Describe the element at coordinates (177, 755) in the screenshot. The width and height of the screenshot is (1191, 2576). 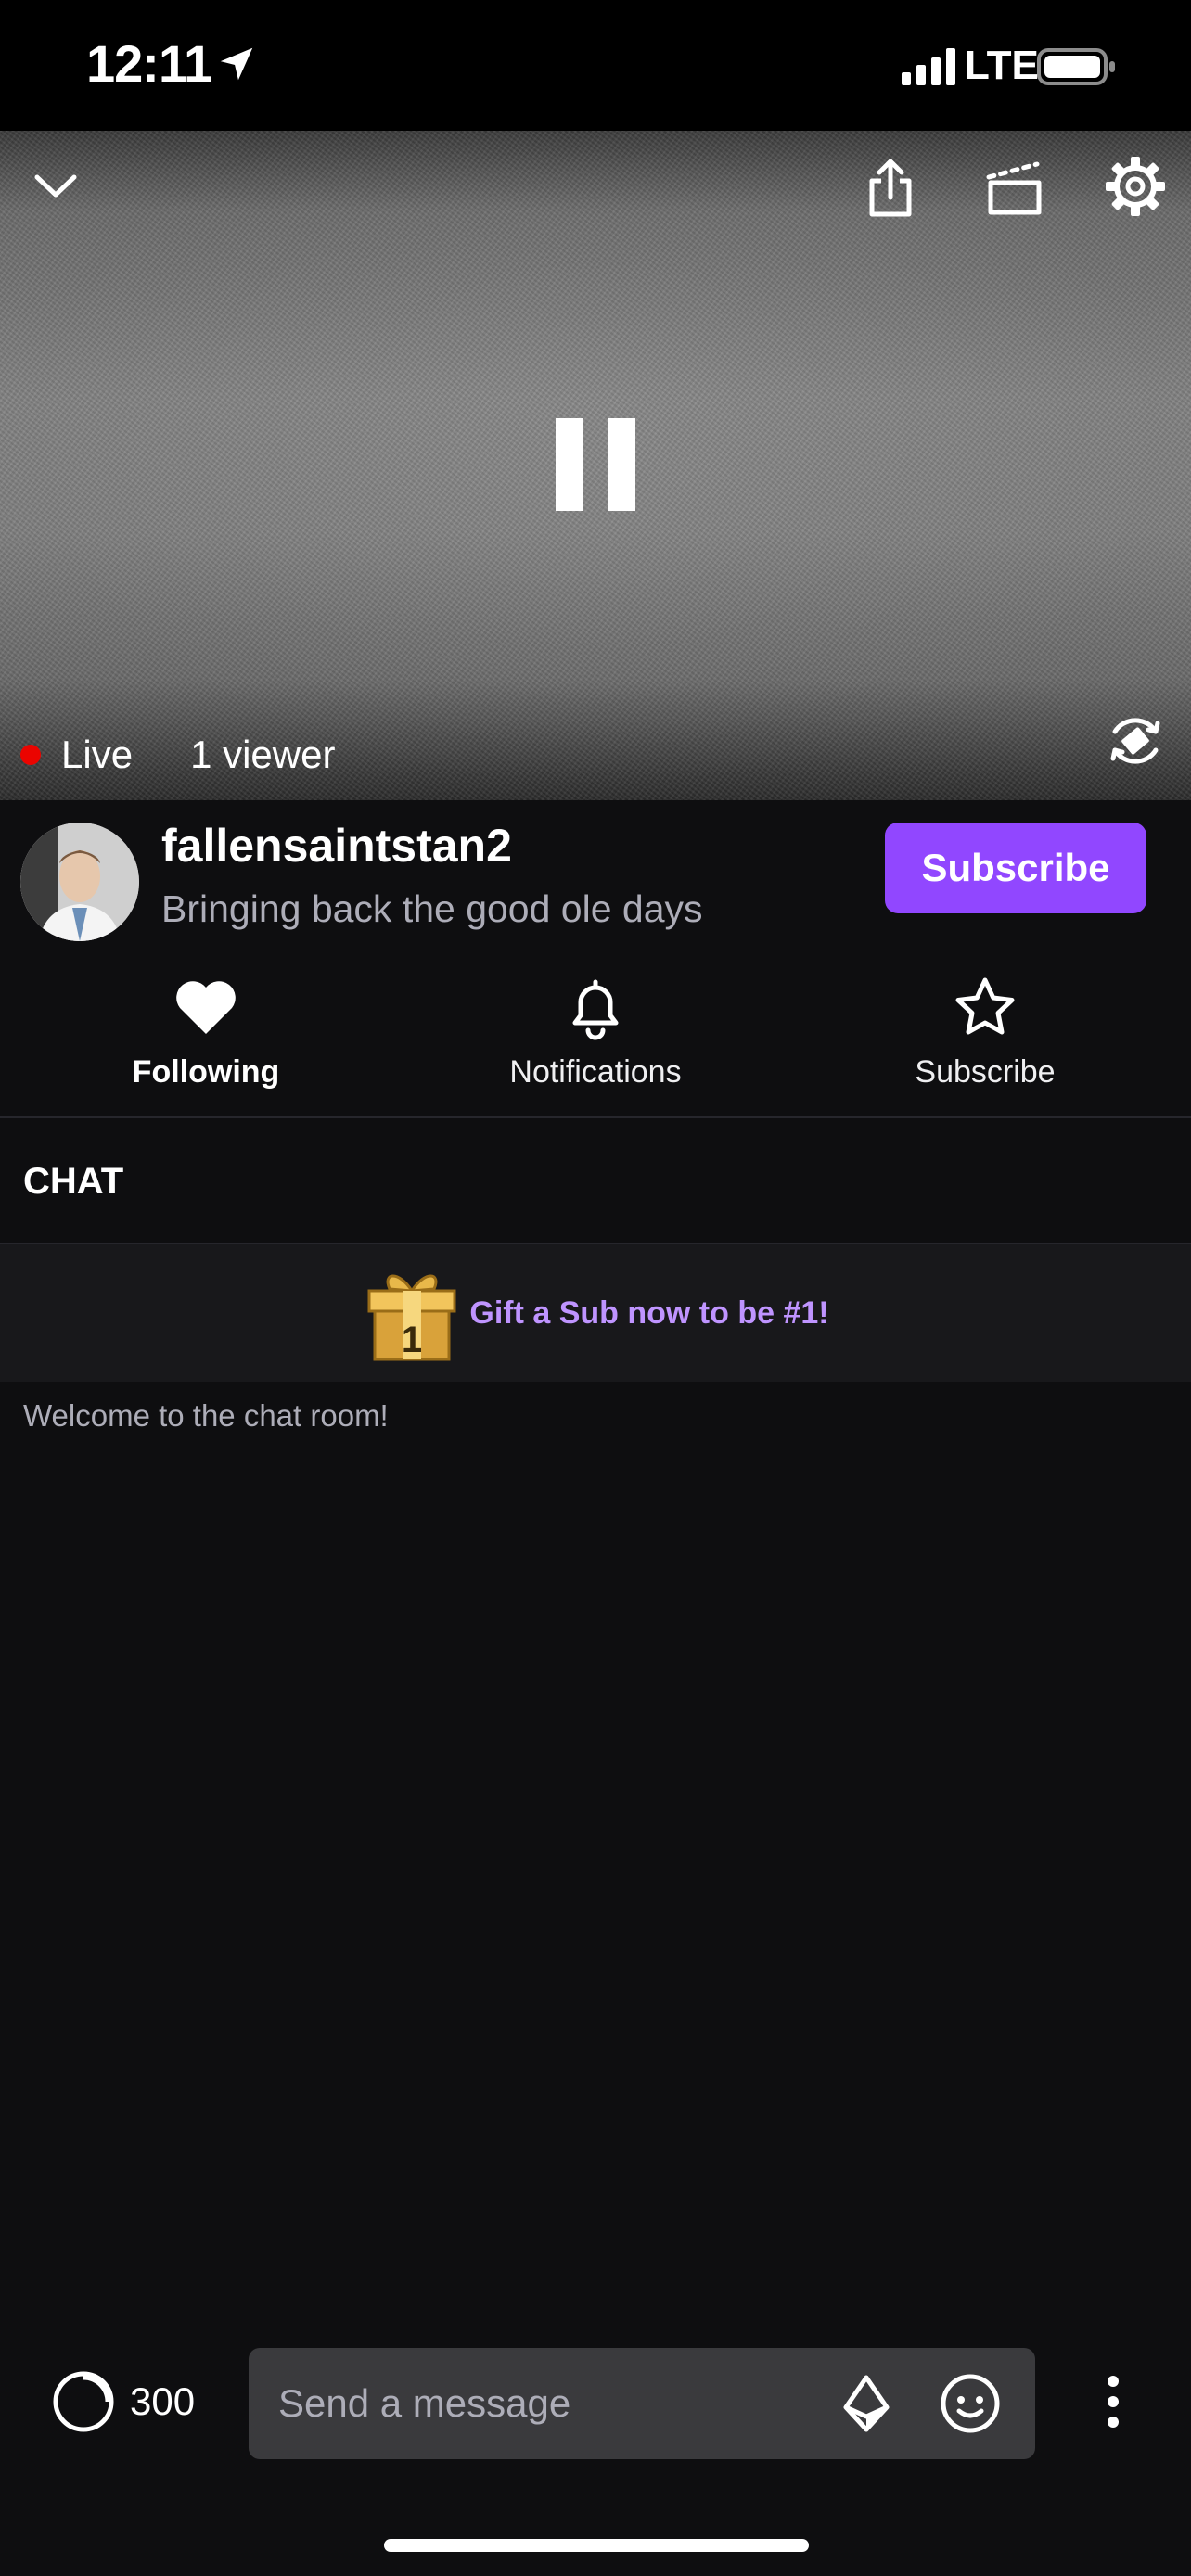
I see `live-indicator: Live 1 viewer` at that location.